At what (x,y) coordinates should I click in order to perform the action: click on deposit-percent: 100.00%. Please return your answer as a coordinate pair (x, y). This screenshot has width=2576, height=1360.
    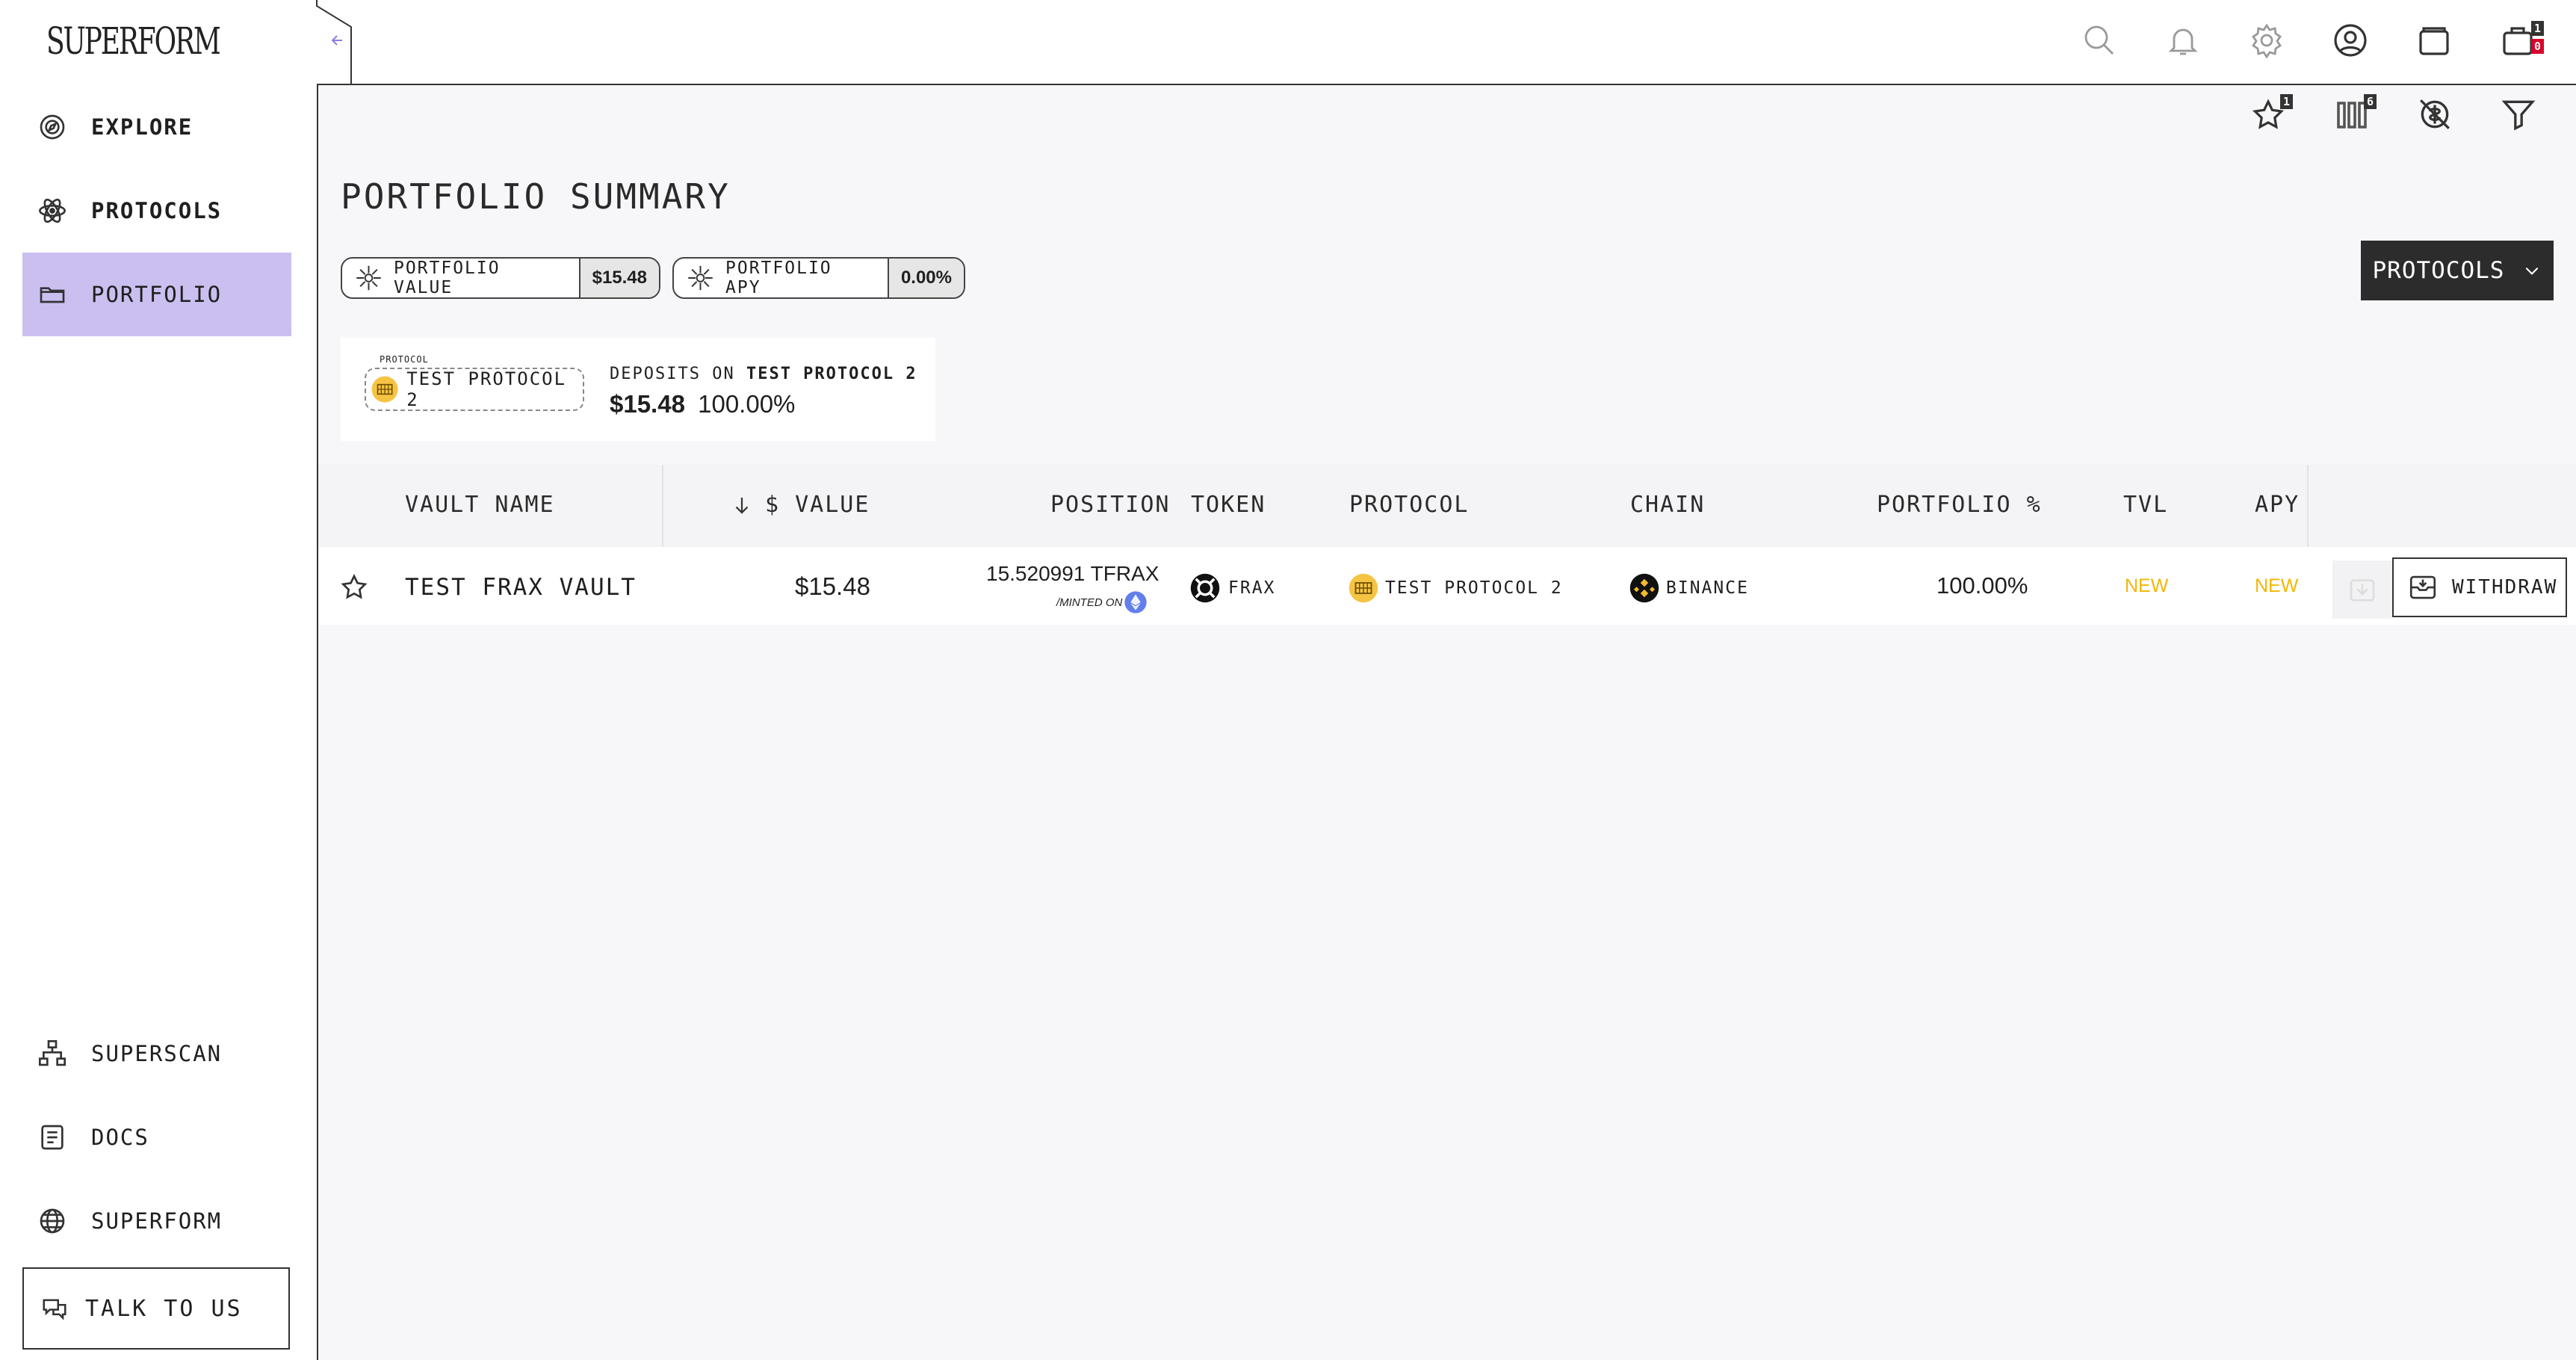
    Looking at the image, I should click on (747, 404).